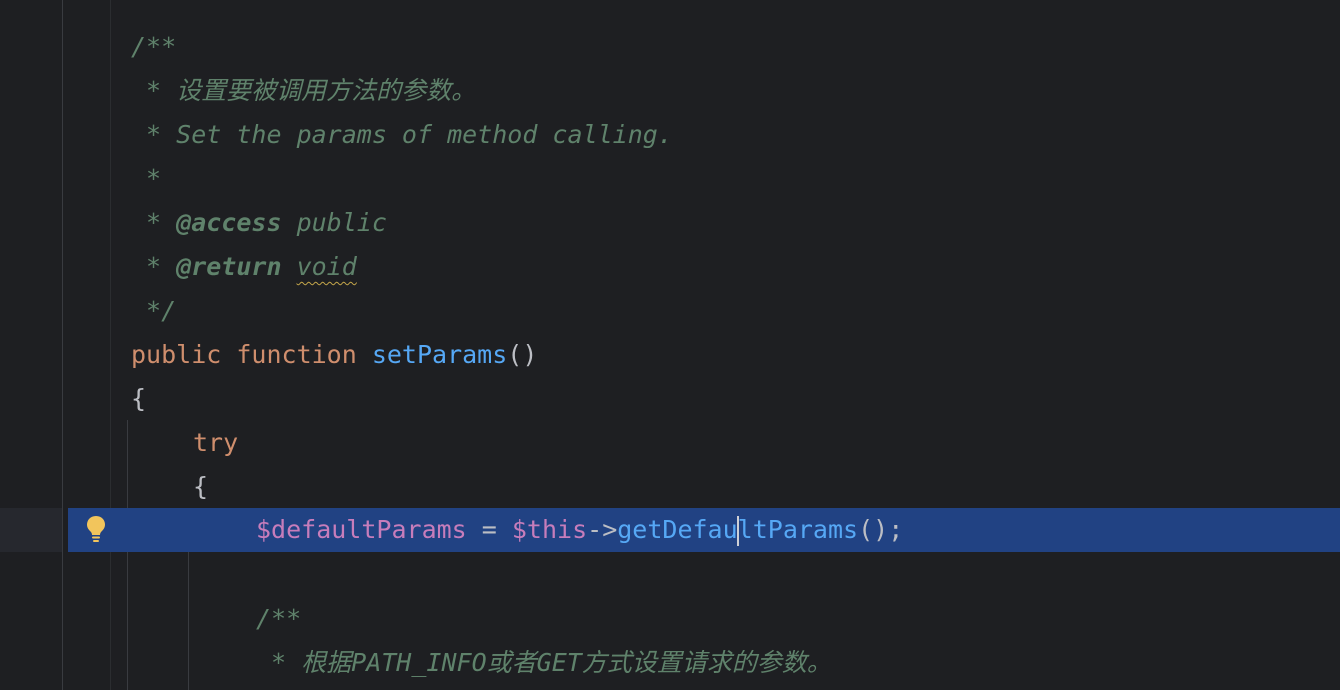 The image size is (1340, 690). Describe the element at coordinates (229, 222) in the screenshot. I see `doc-tag-access: @access` at that location.